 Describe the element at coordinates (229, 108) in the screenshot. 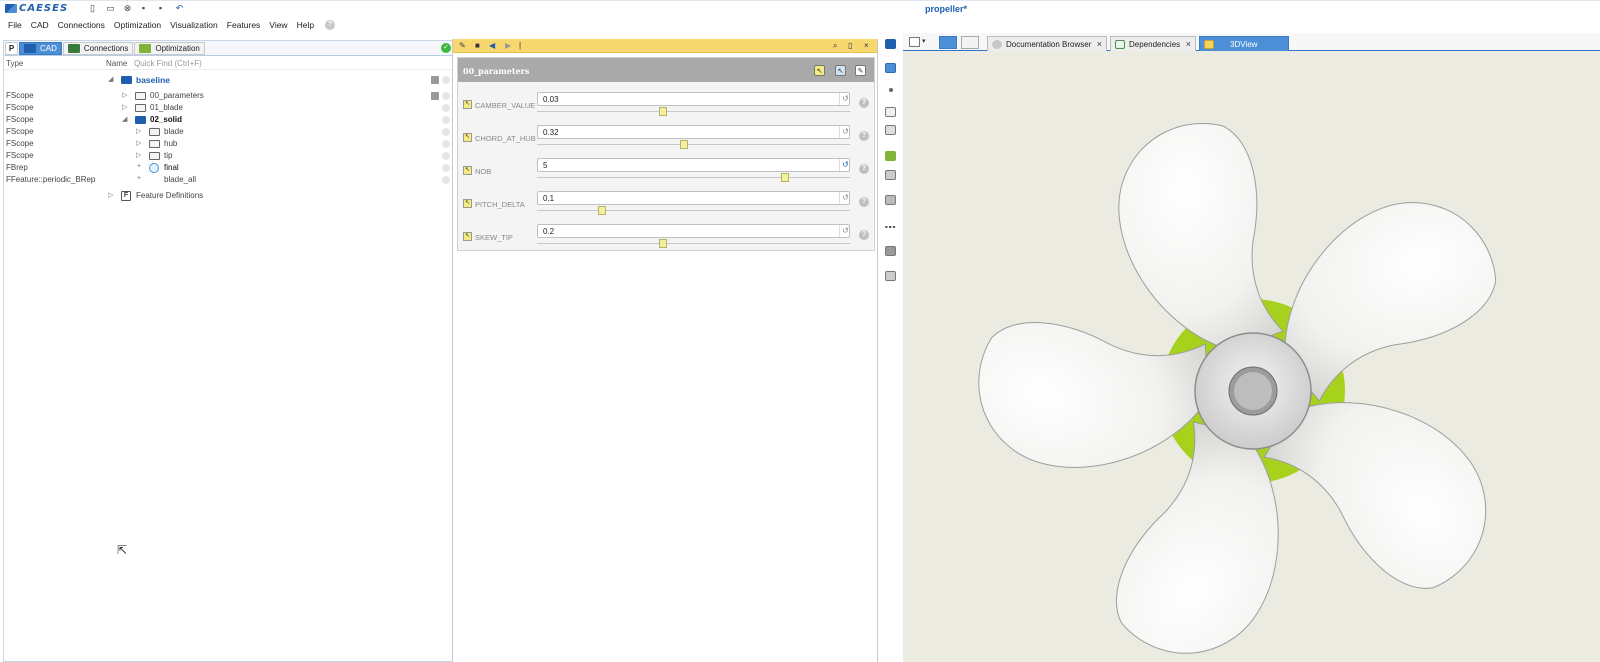

I see `tree-row-01-blade: FScope ▷ 01_blade` at that location.